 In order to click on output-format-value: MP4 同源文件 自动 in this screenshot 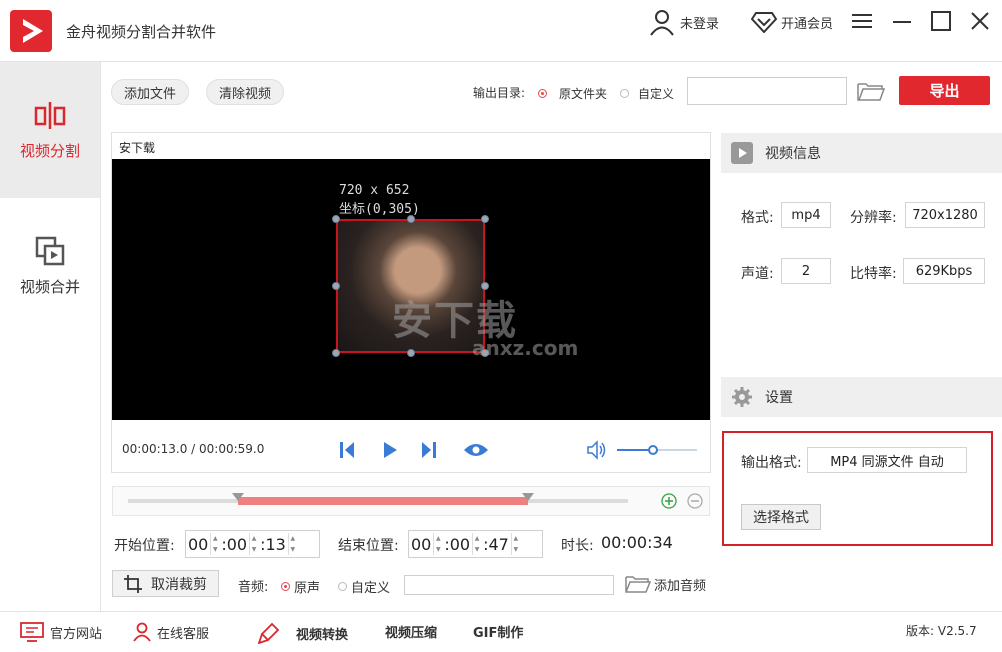, I will do `click(887, 460)`.